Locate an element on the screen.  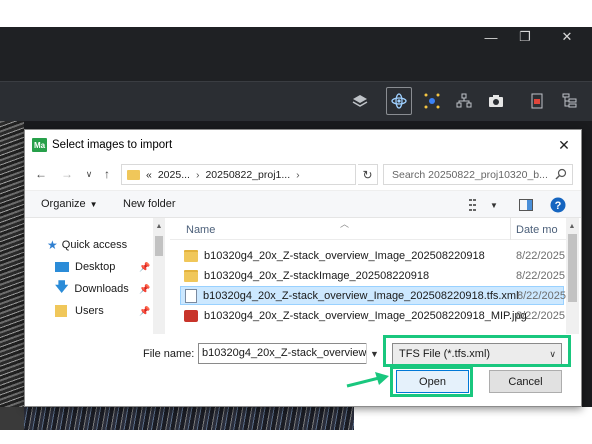
file-list-scrollbar: ▲ is located at coordinates (572, 276).